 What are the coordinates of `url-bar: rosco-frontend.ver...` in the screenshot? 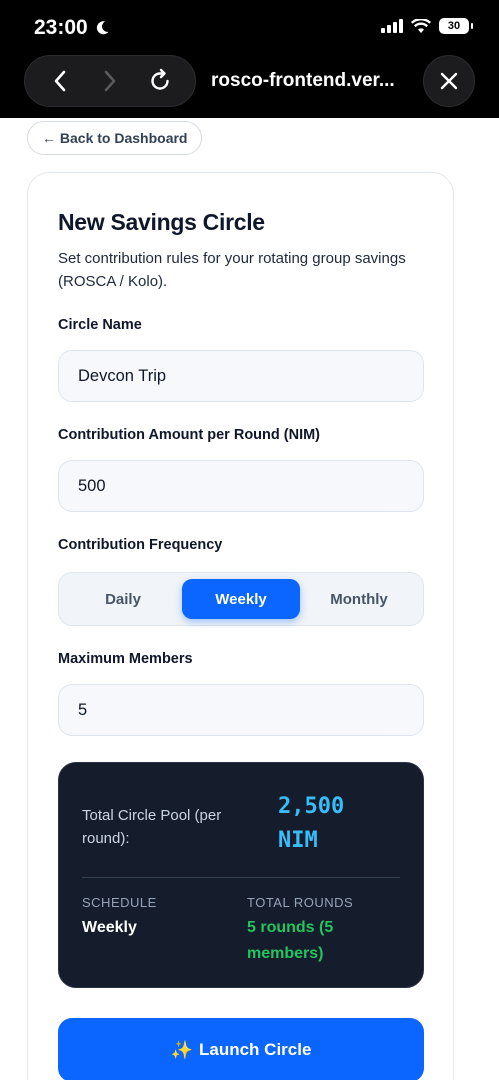 It's located at (303, 81).